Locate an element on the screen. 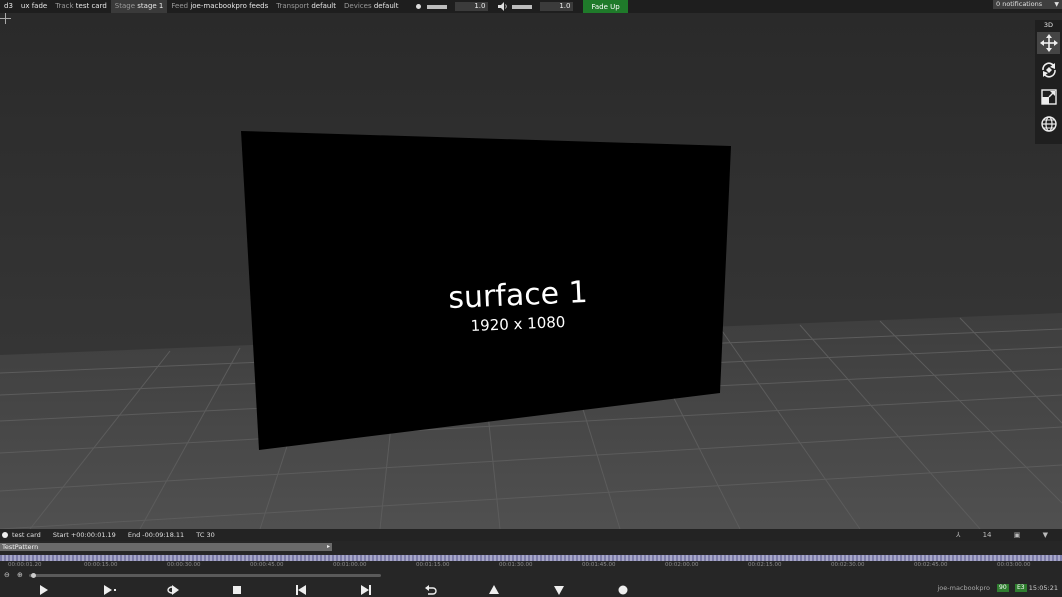 The image size is (1062, 597). play-to-end-button is located at coordinates (110, 590).